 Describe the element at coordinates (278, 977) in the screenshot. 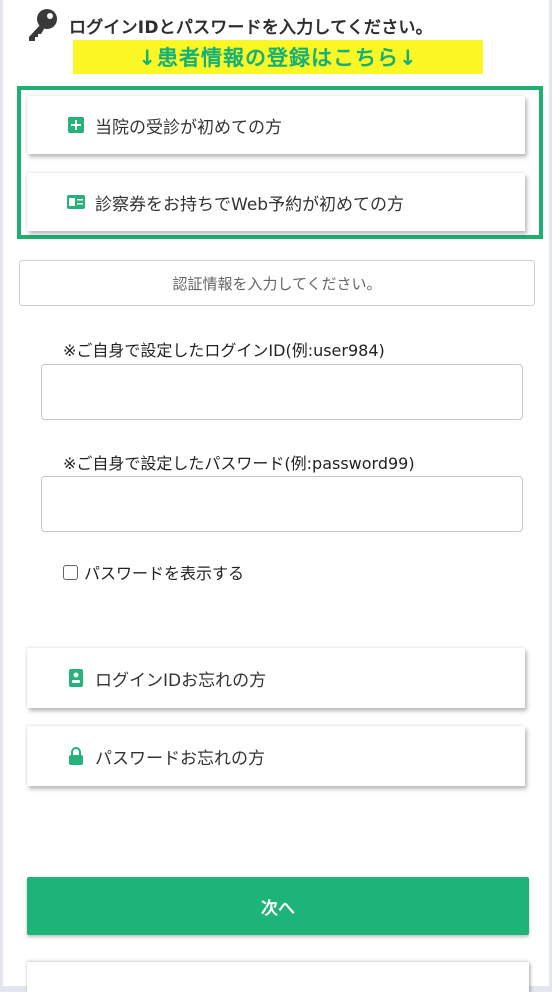

I see `secondary-button` at that location.